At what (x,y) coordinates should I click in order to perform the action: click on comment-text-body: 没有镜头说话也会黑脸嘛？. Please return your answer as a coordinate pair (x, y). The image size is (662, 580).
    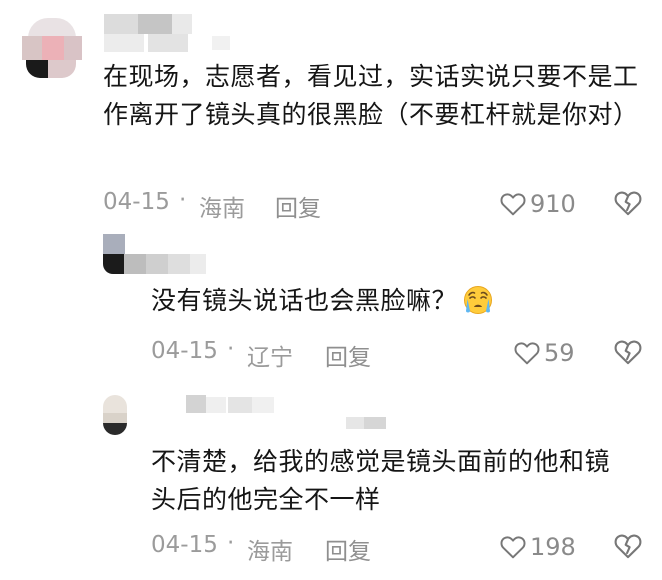
    Looking at the image, I should click on (304, 300).